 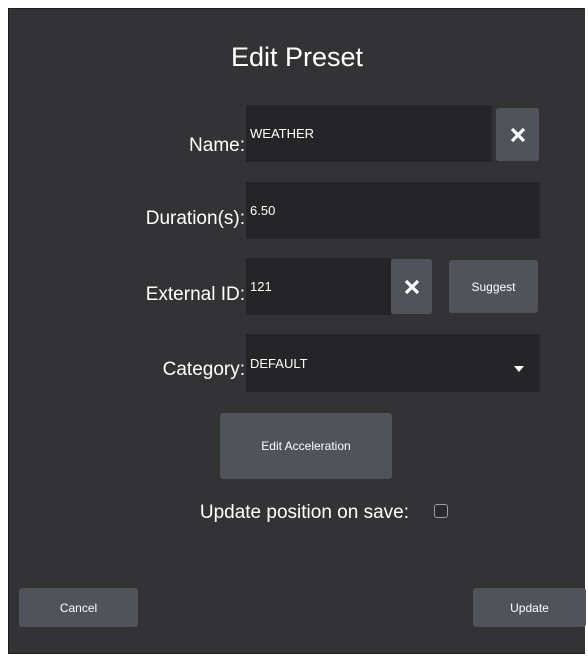 I want to click on dialog-title: Edit Preset, so click(x=297, y=57).